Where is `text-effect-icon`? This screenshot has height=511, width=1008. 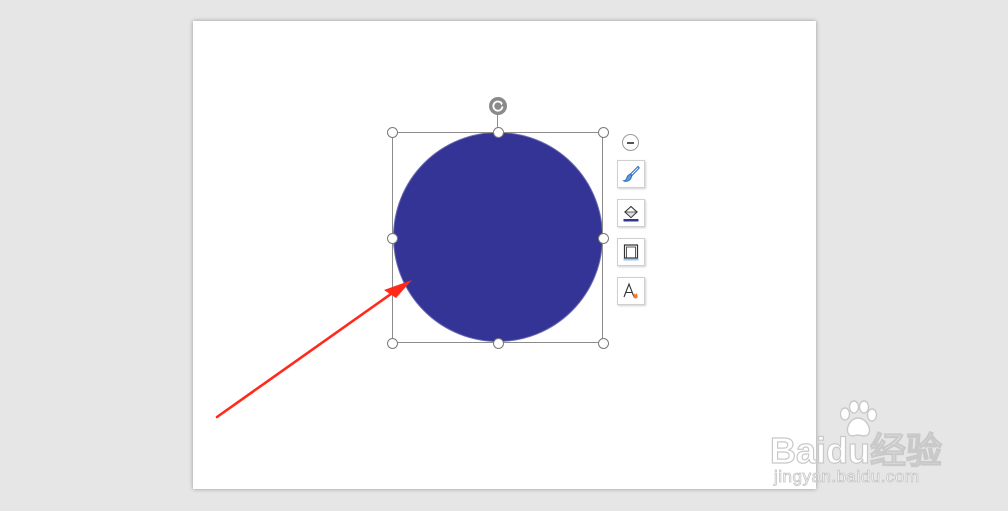
text-effect-icon is located at coordinates (630, 290).